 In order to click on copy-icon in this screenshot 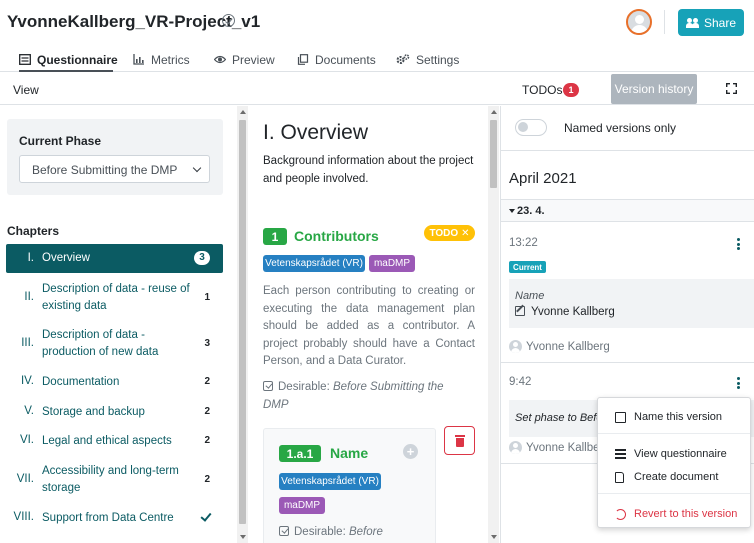, I will do `click(303, 59)`.